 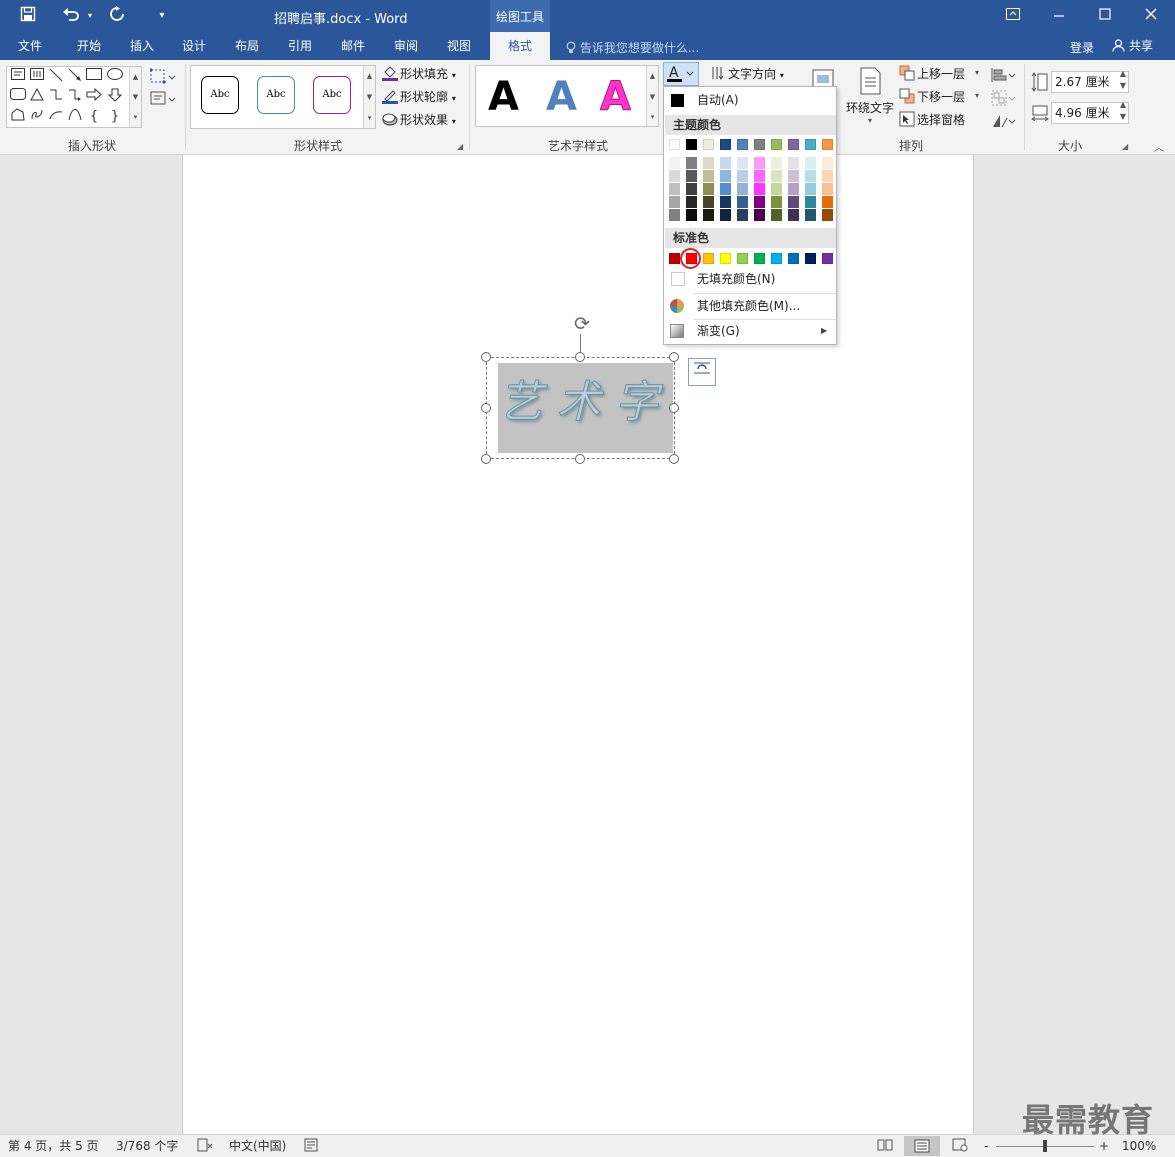 I want to click on tab-review: 审阅, so click(x=406, y=46).